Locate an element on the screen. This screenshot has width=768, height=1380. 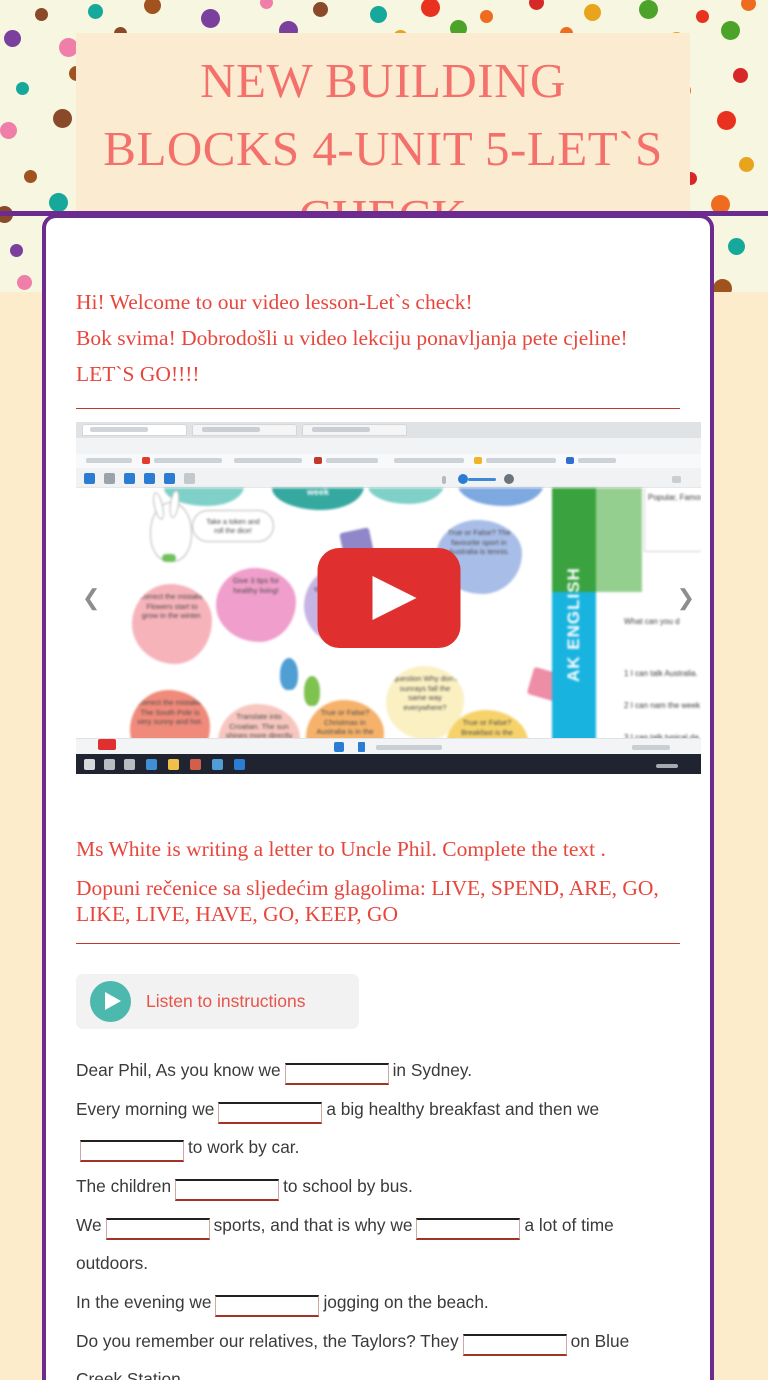
zoom-separator is located at coordinates (444, 480).